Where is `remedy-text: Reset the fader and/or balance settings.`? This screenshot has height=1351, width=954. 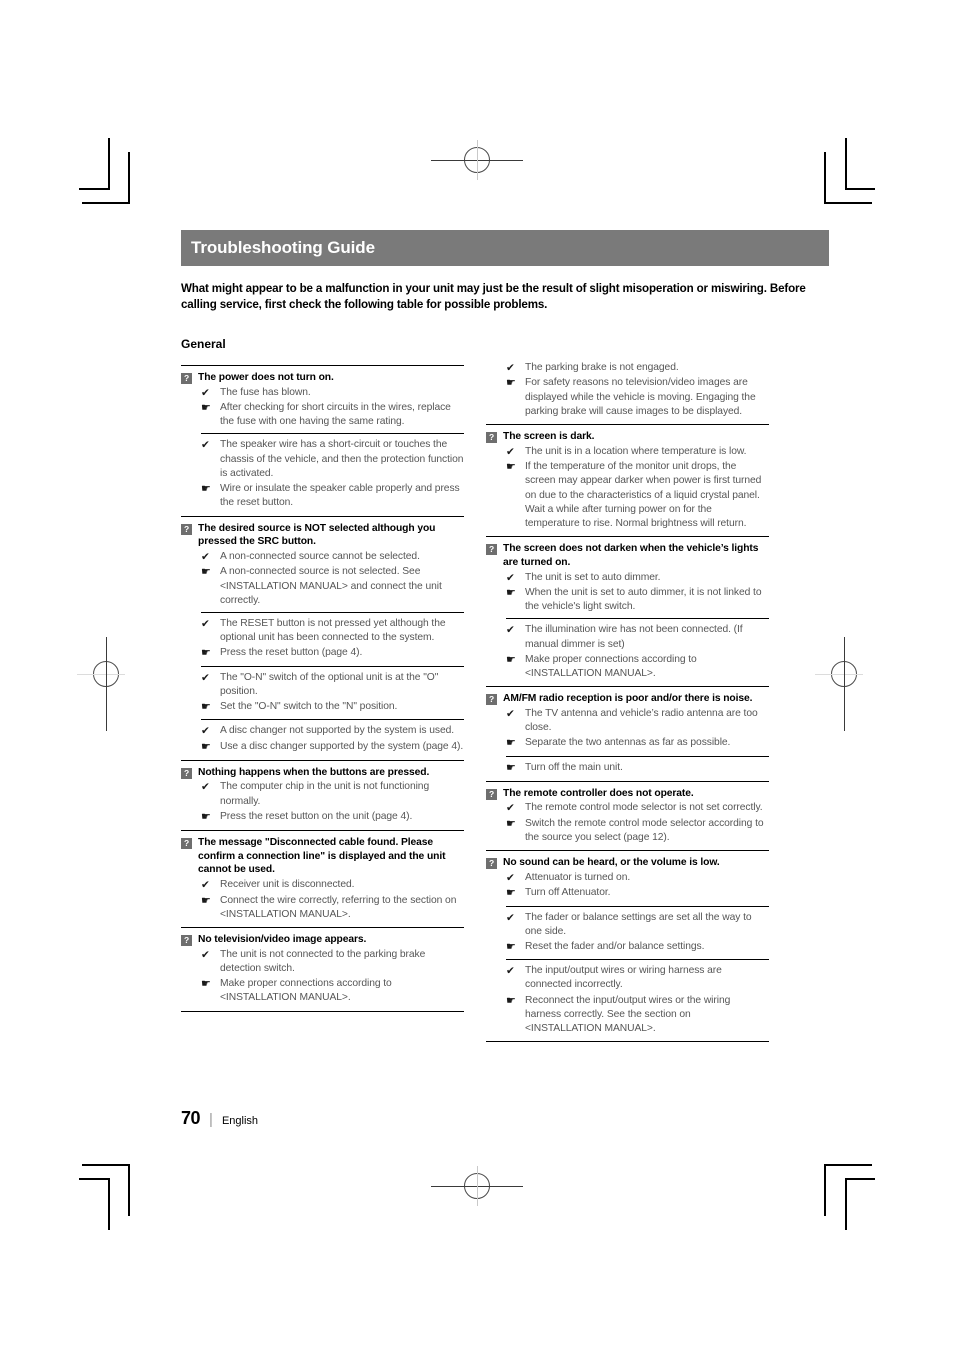
remedy-text: Reset the fader and/or balance settings. is located at coordinates (615, 947).